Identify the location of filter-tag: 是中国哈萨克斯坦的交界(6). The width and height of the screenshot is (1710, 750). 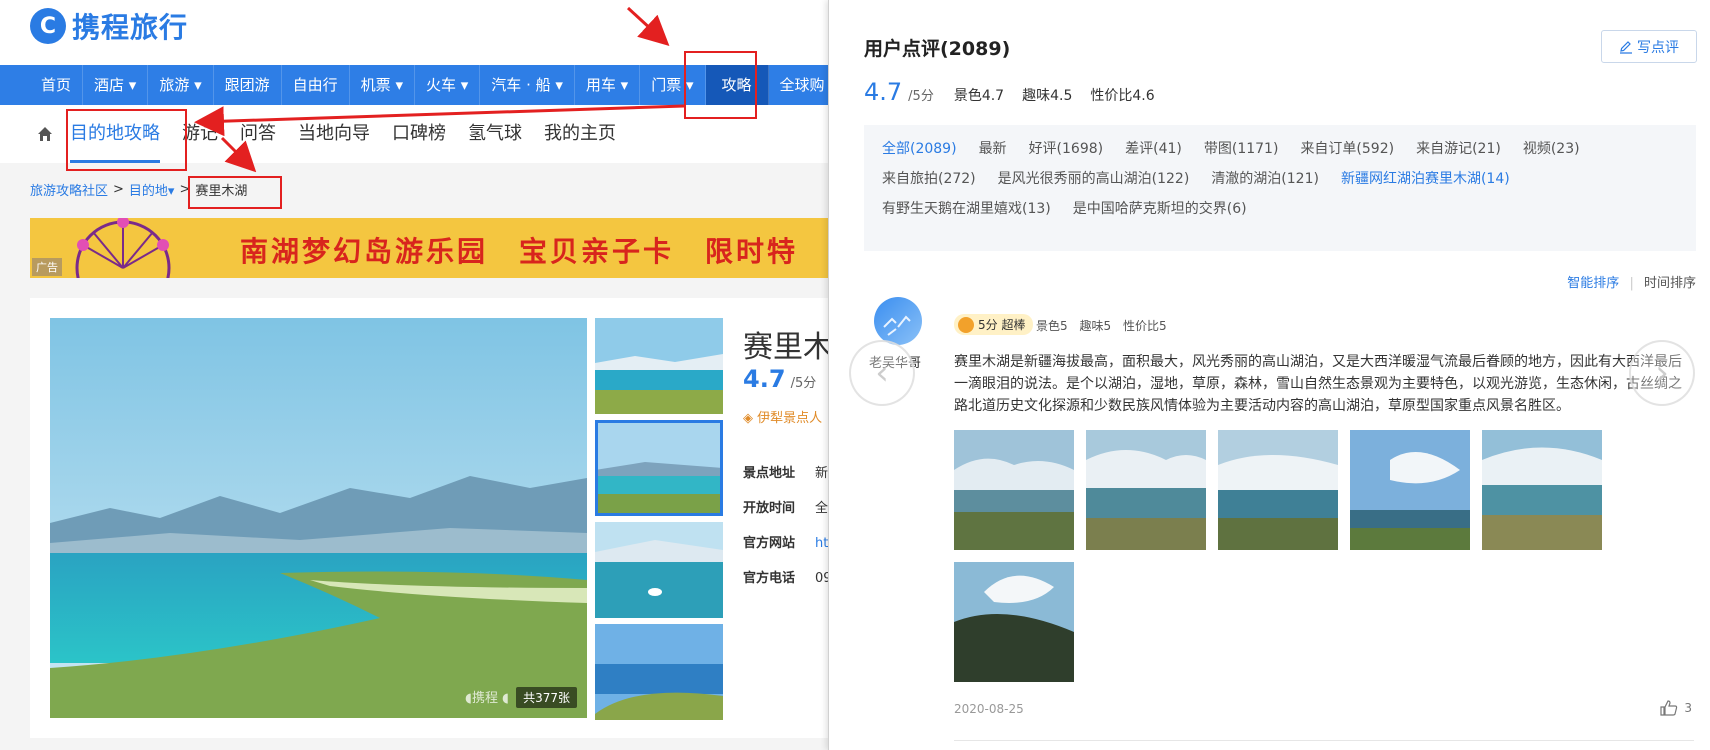
(1160, 209).